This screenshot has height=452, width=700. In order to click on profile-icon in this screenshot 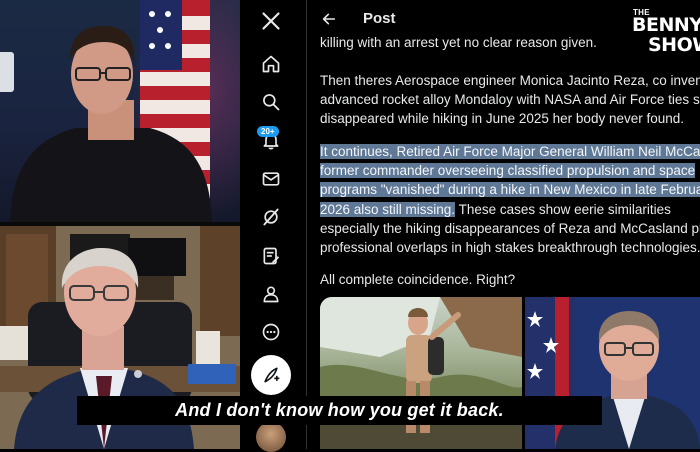, I will do `click(271, 294)`.